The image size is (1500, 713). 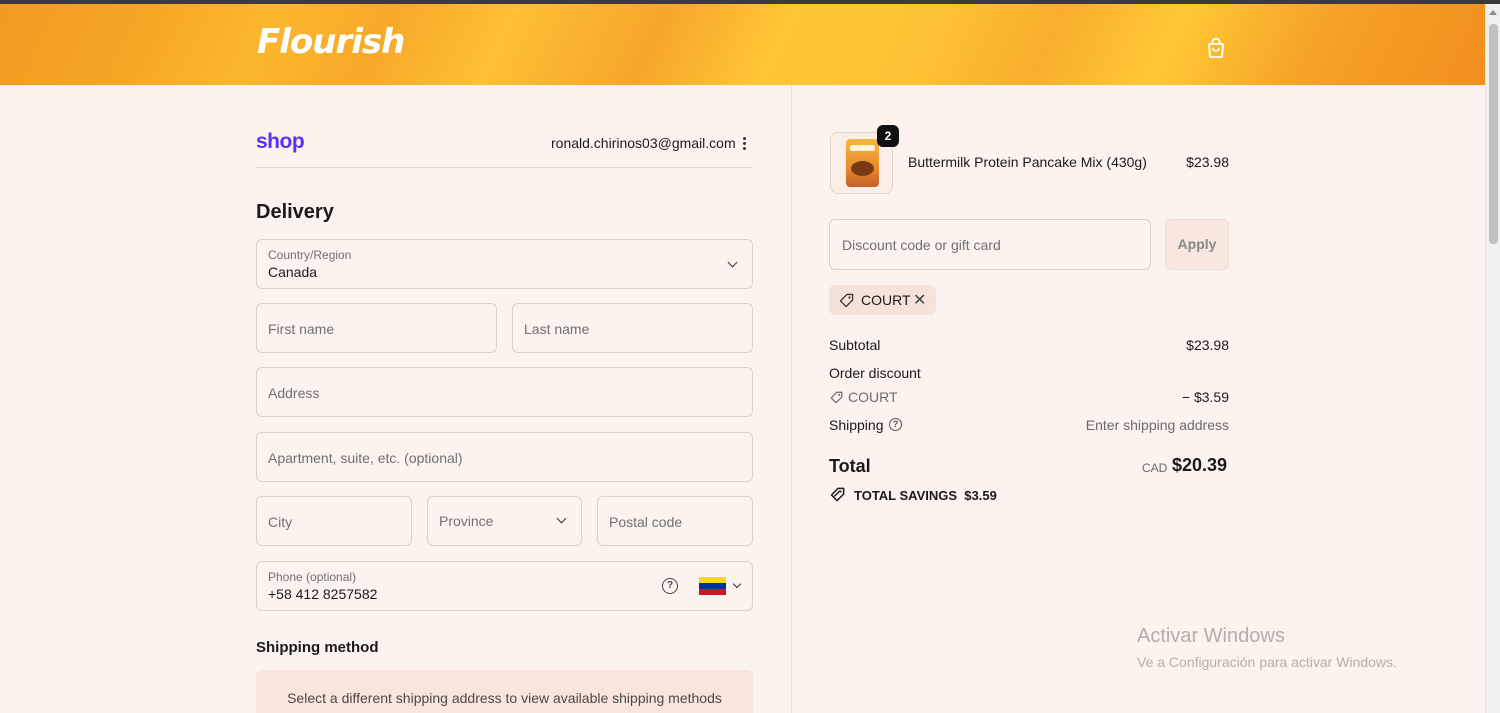 I want to click on phone-field: Phone (optional) +58 412 8257582 ?, so click(x=504, y=586).